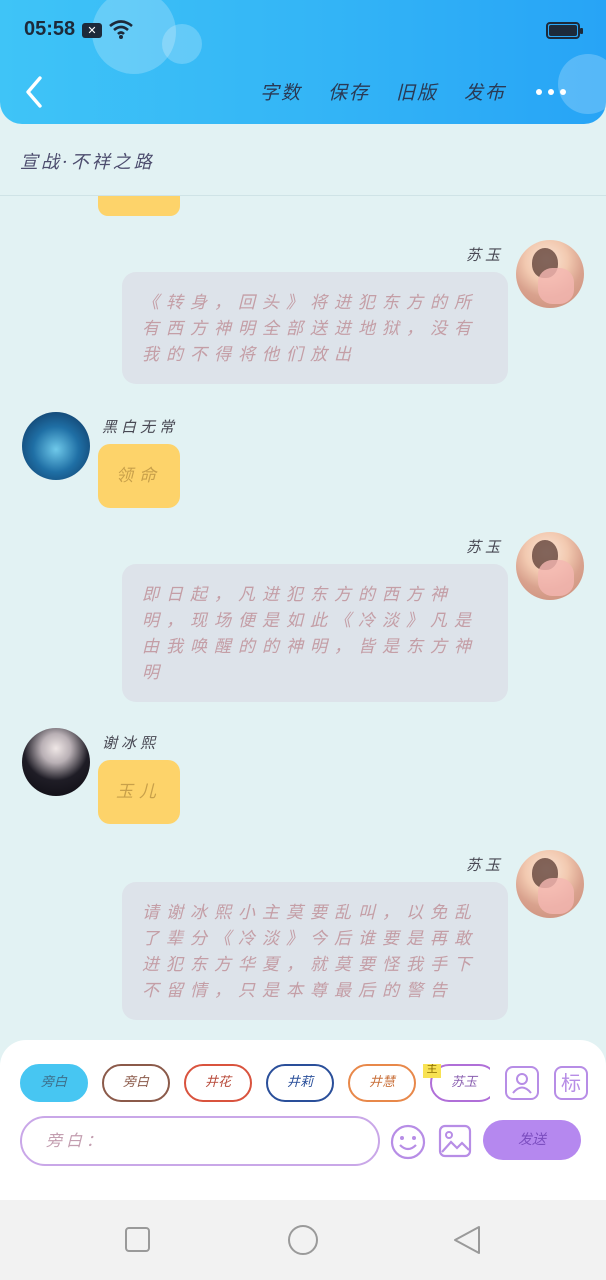  What do you see at coordinates (140, 427) in the screenshot?
I see `sender-name: 黑白无常` at bounding box center [140, 427].